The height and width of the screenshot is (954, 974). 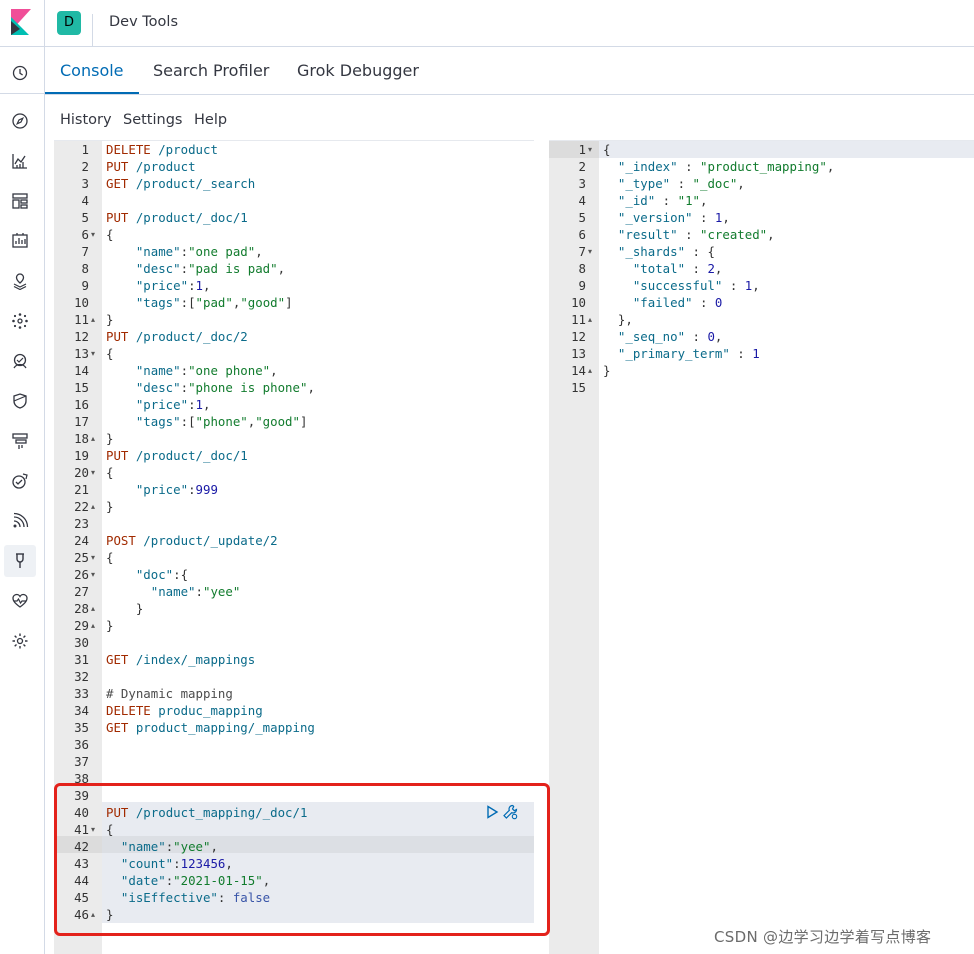 What do you see at coordinates (22, 93) in the screenshot?
I see `nav-separator` at bounding box center [22, 93].